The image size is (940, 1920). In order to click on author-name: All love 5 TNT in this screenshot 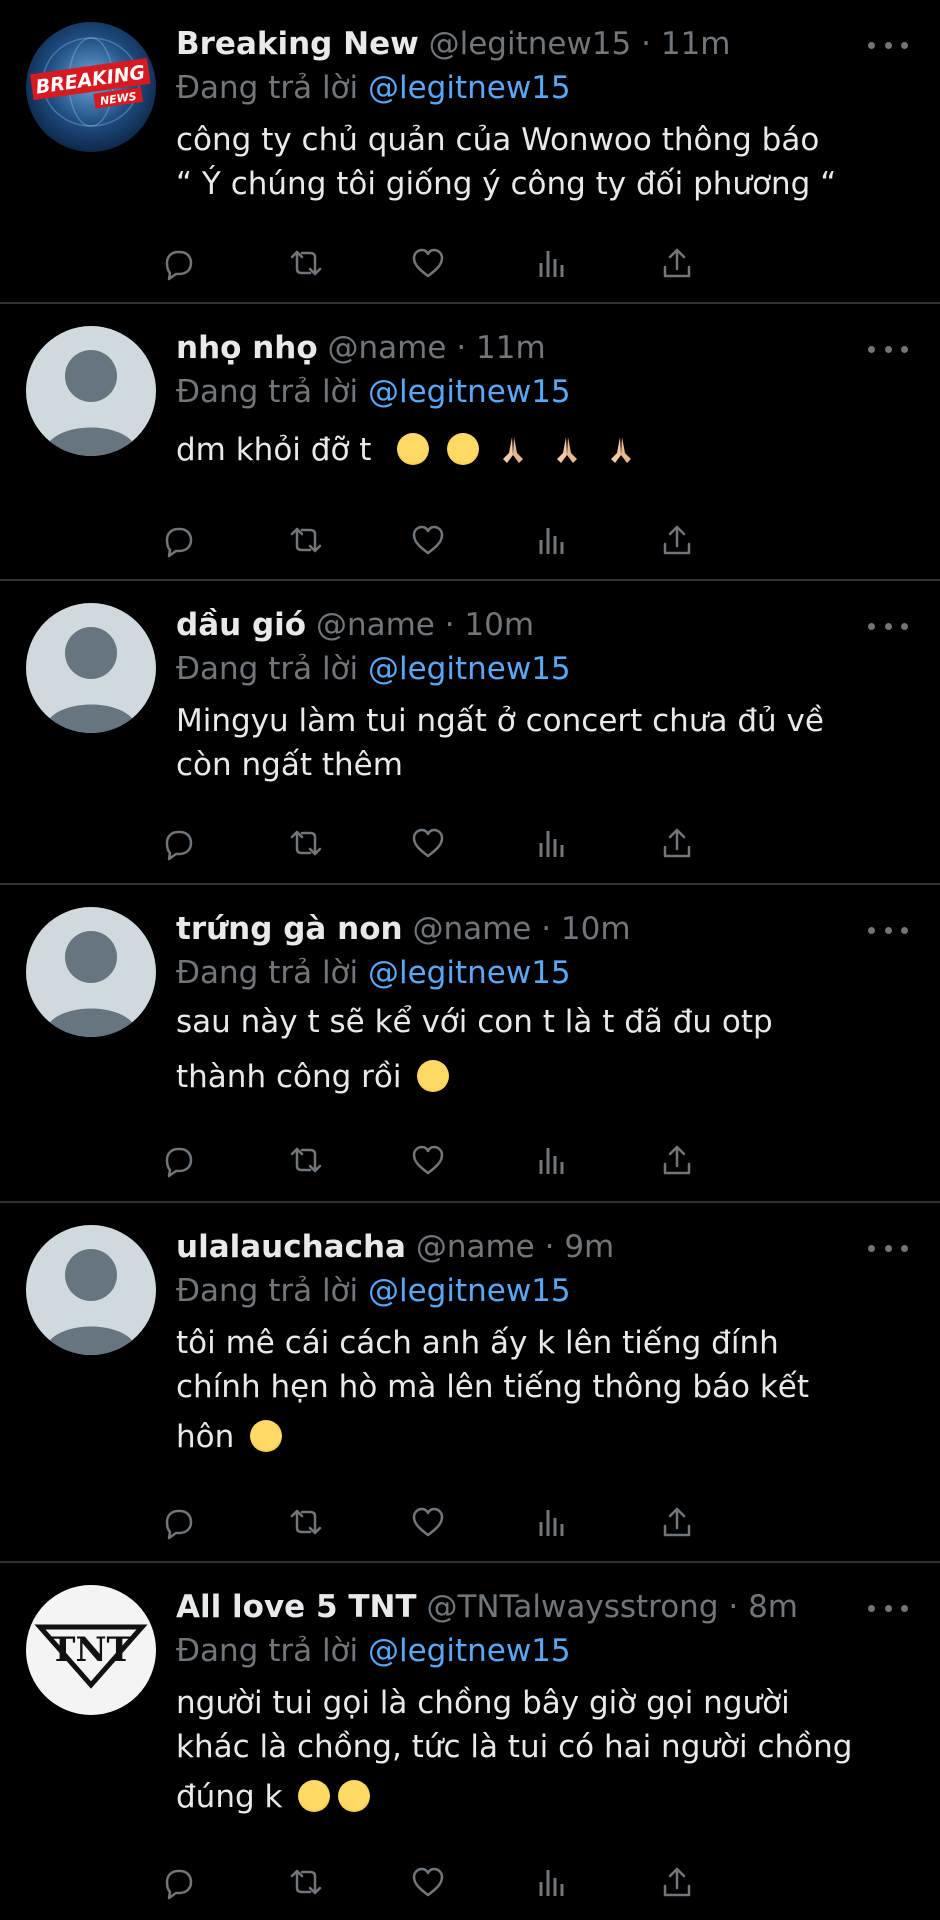, I will do `click(296, 1607)`.